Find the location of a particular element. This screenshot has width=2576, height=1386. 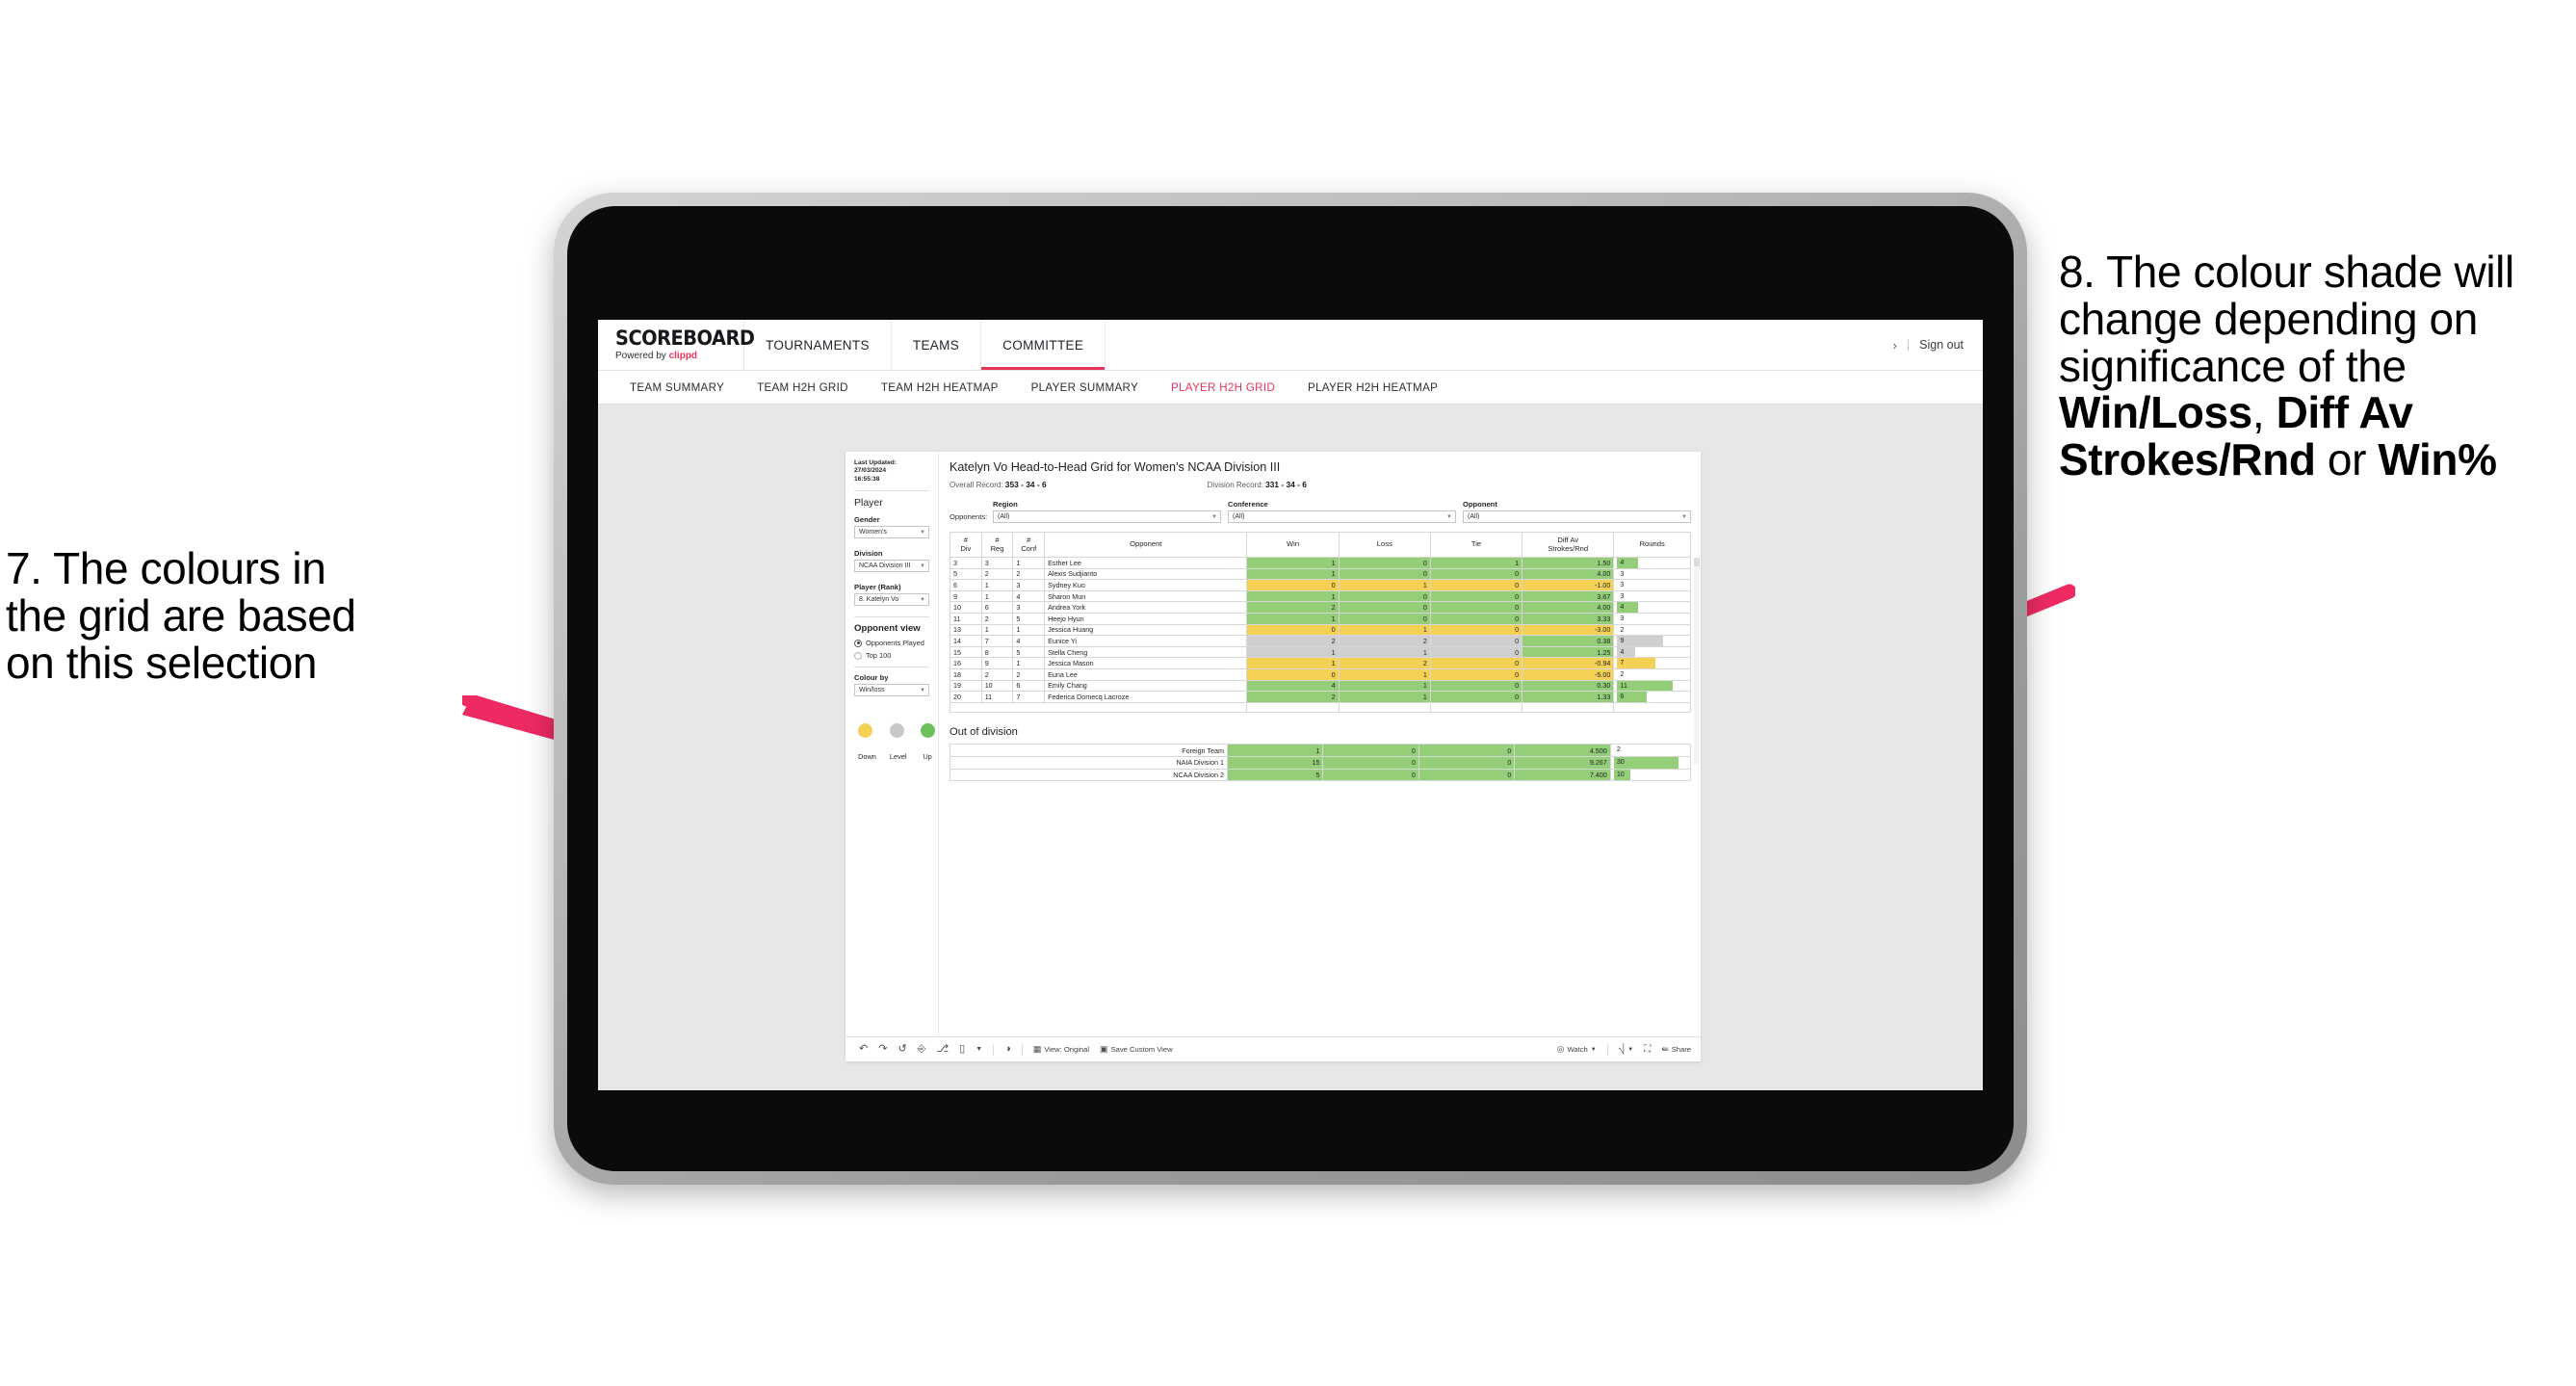

callout-8-seg-1: Win/Loss is located at coordinates (2155, 412).